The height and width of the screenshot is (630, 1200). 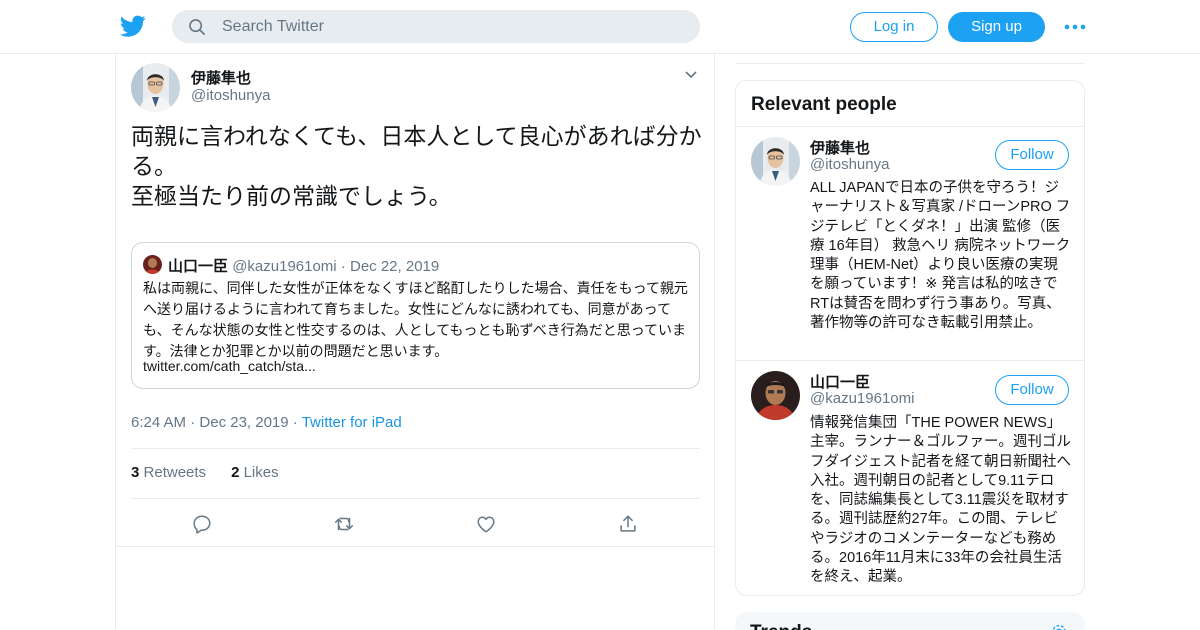 What do you see at coordinates (197, 27) in the screenshot?
I see `search-icon` at bounding box center [197, 27].